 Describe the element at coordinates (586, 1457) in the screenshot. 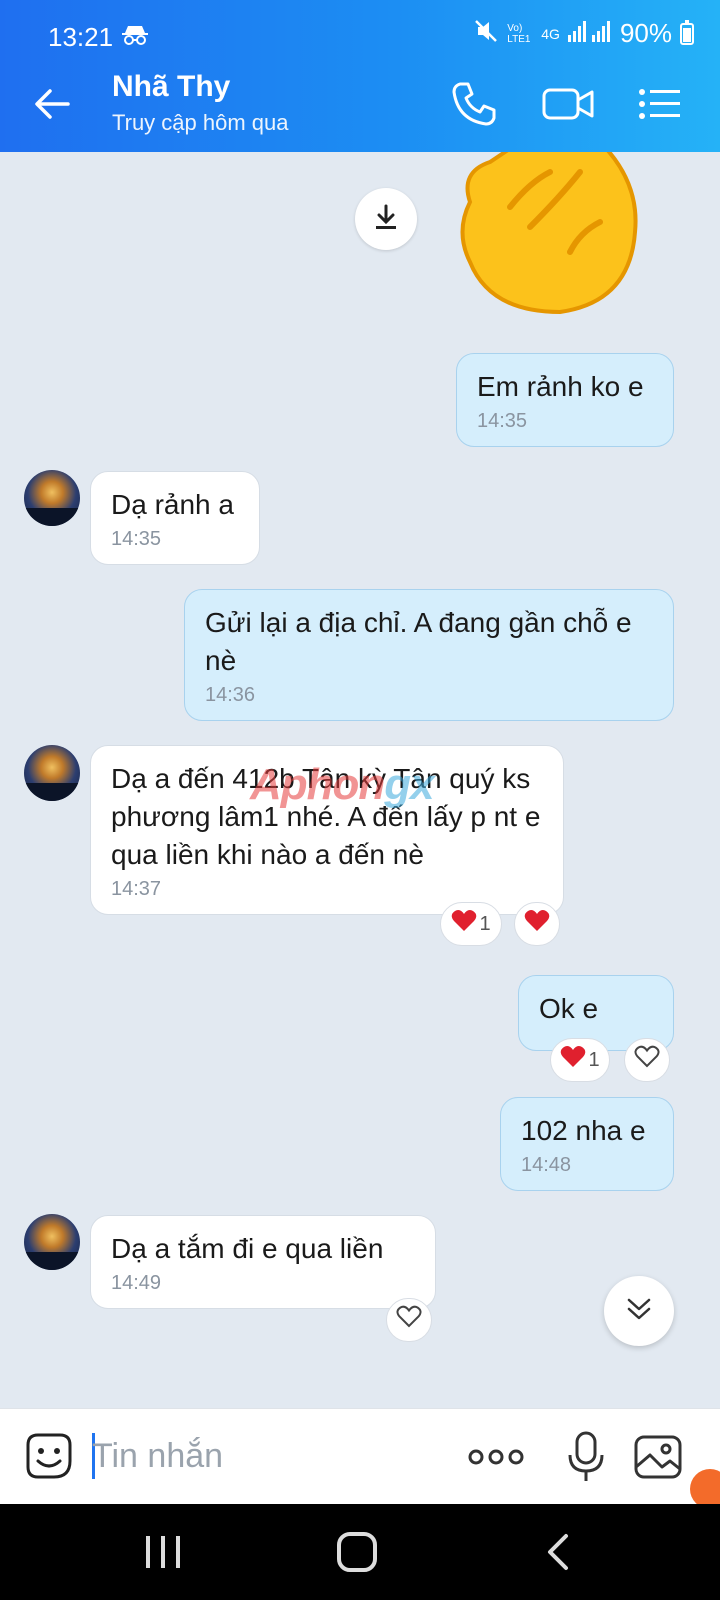

I see `microphone-icon` at that location.